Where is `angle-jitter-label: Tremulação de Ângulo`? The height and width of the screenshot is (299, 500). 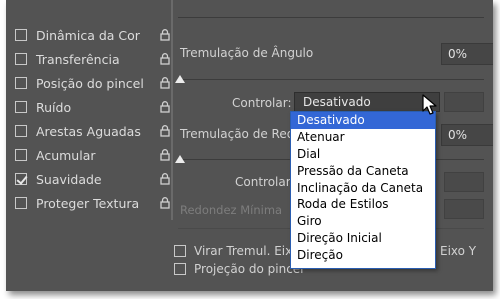
angle-jitter-label: Tremulação de Ângulo is located at coordinates (247, 53).